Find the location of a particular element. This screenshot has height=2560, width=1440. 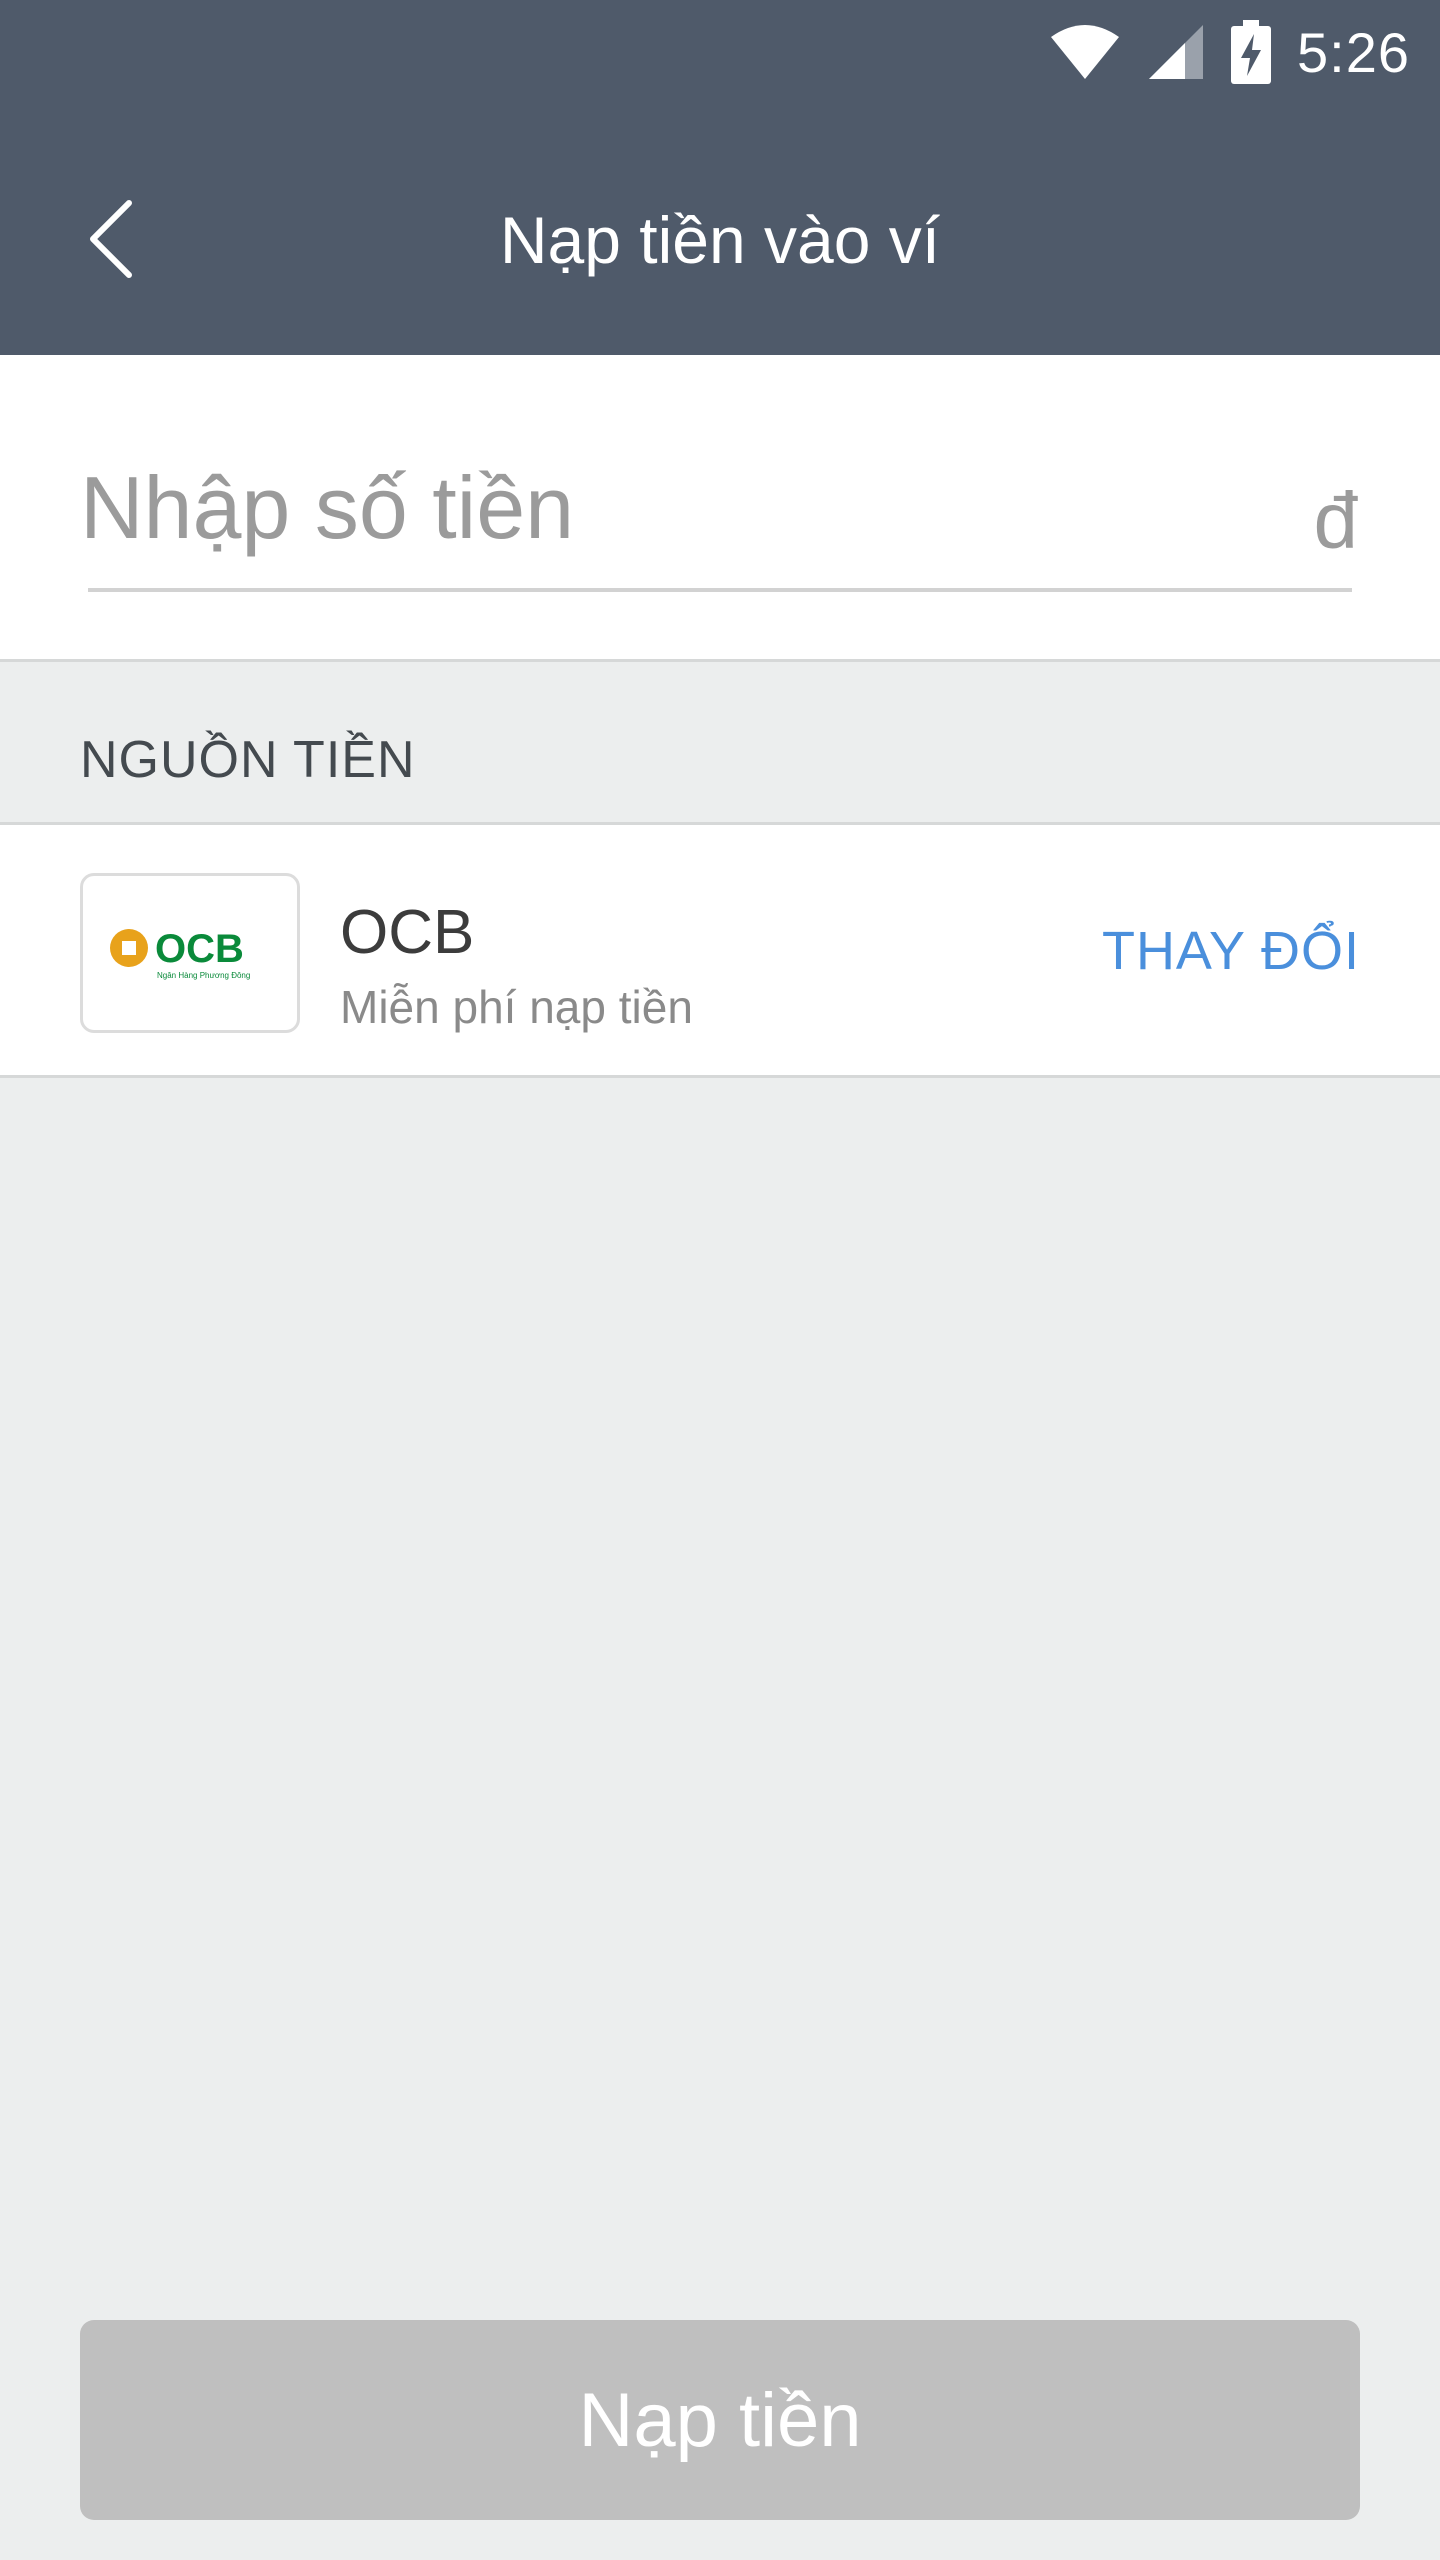

status-icons: 5:26 is located at coordinates (1229, 52).